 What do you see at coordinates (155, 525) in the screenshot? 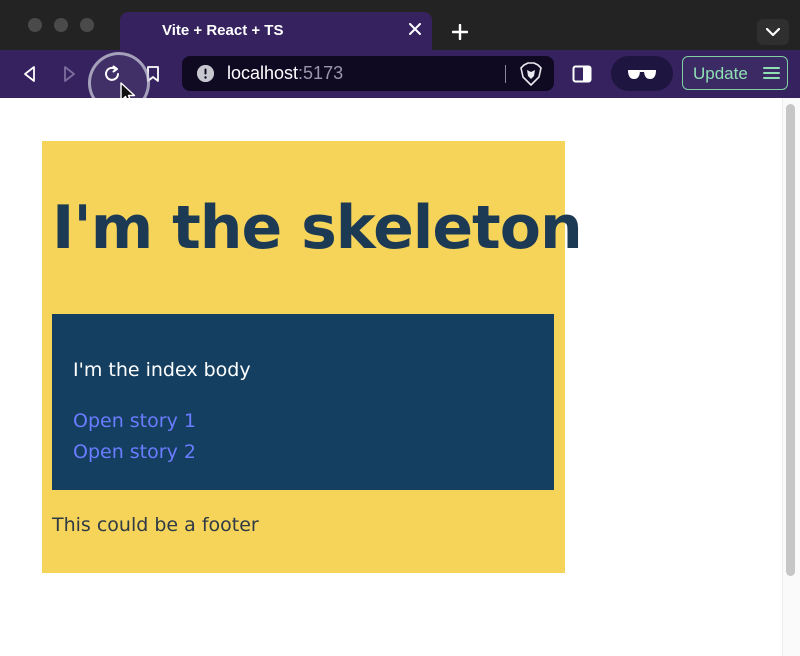
I see `footer-text: This could be a footer` at bounding box center [155, 525].